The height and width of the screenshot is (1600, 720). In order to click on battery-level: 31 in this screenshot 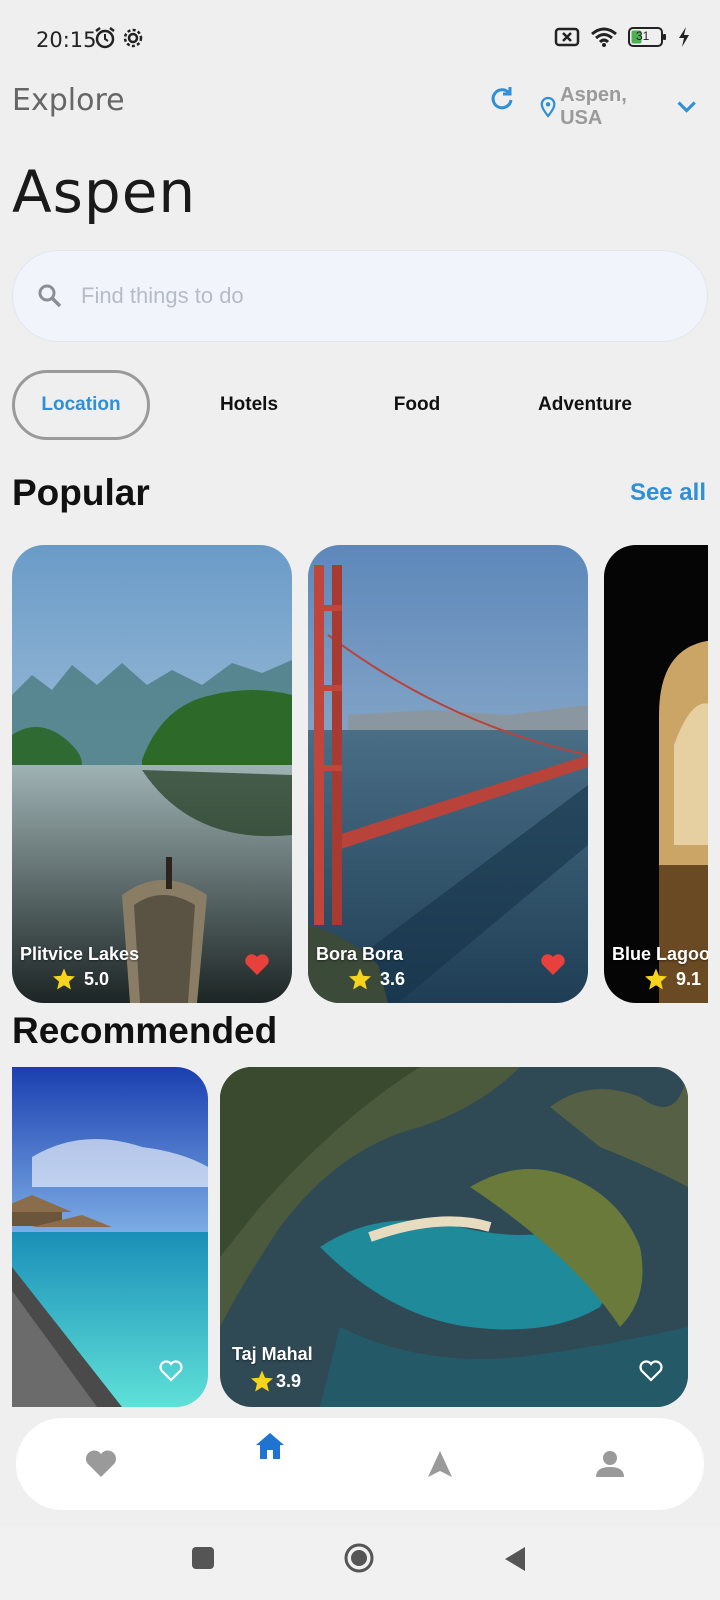, I will do `click(643, 36)`.